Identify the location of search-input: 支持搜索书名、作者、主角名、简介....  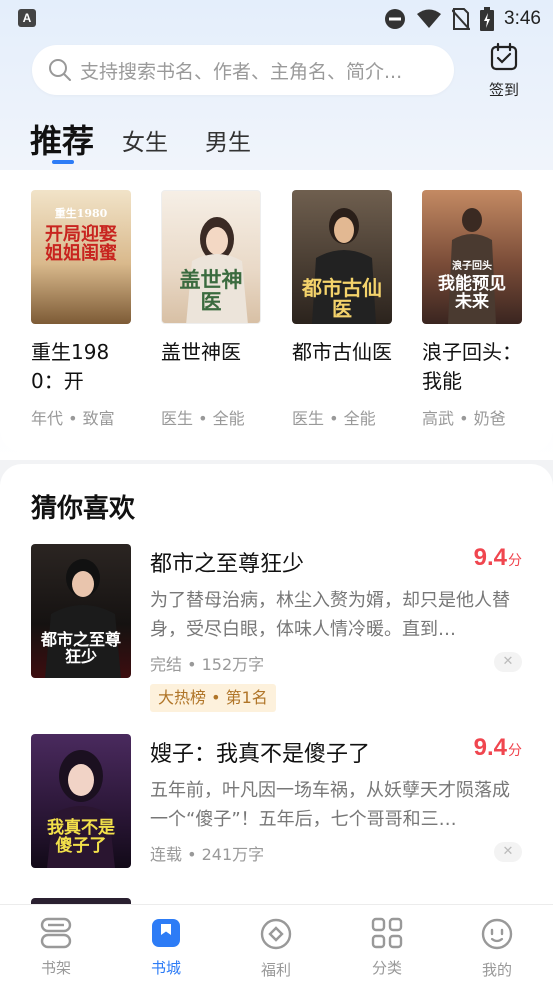
(243, 70).